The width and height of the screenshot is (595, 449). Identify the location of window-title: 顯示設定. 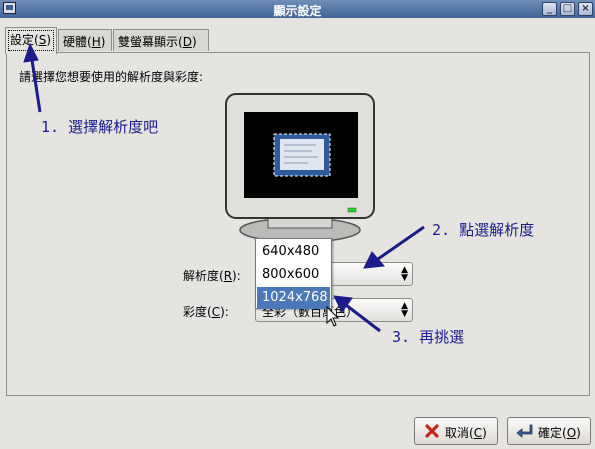
(297, 11).